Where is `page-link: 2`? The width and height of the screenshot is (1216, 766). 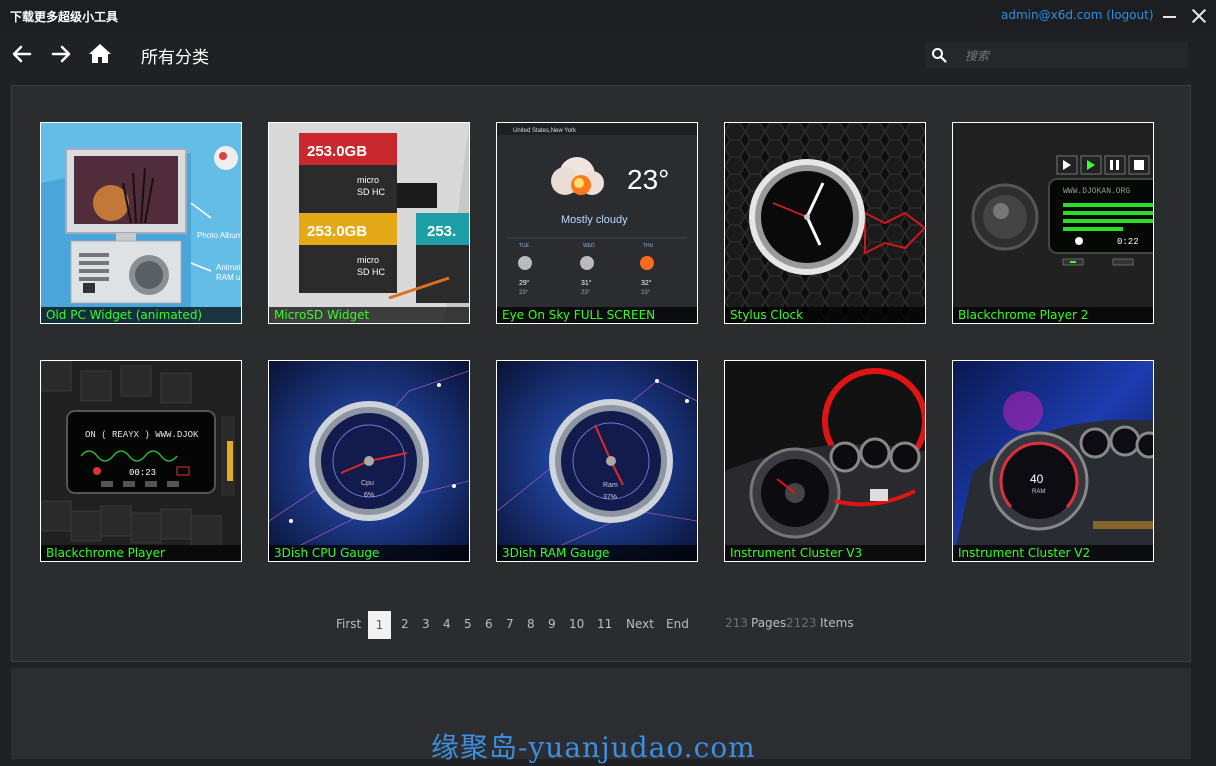 page-link: 2 is located at coordinates (405, 624).